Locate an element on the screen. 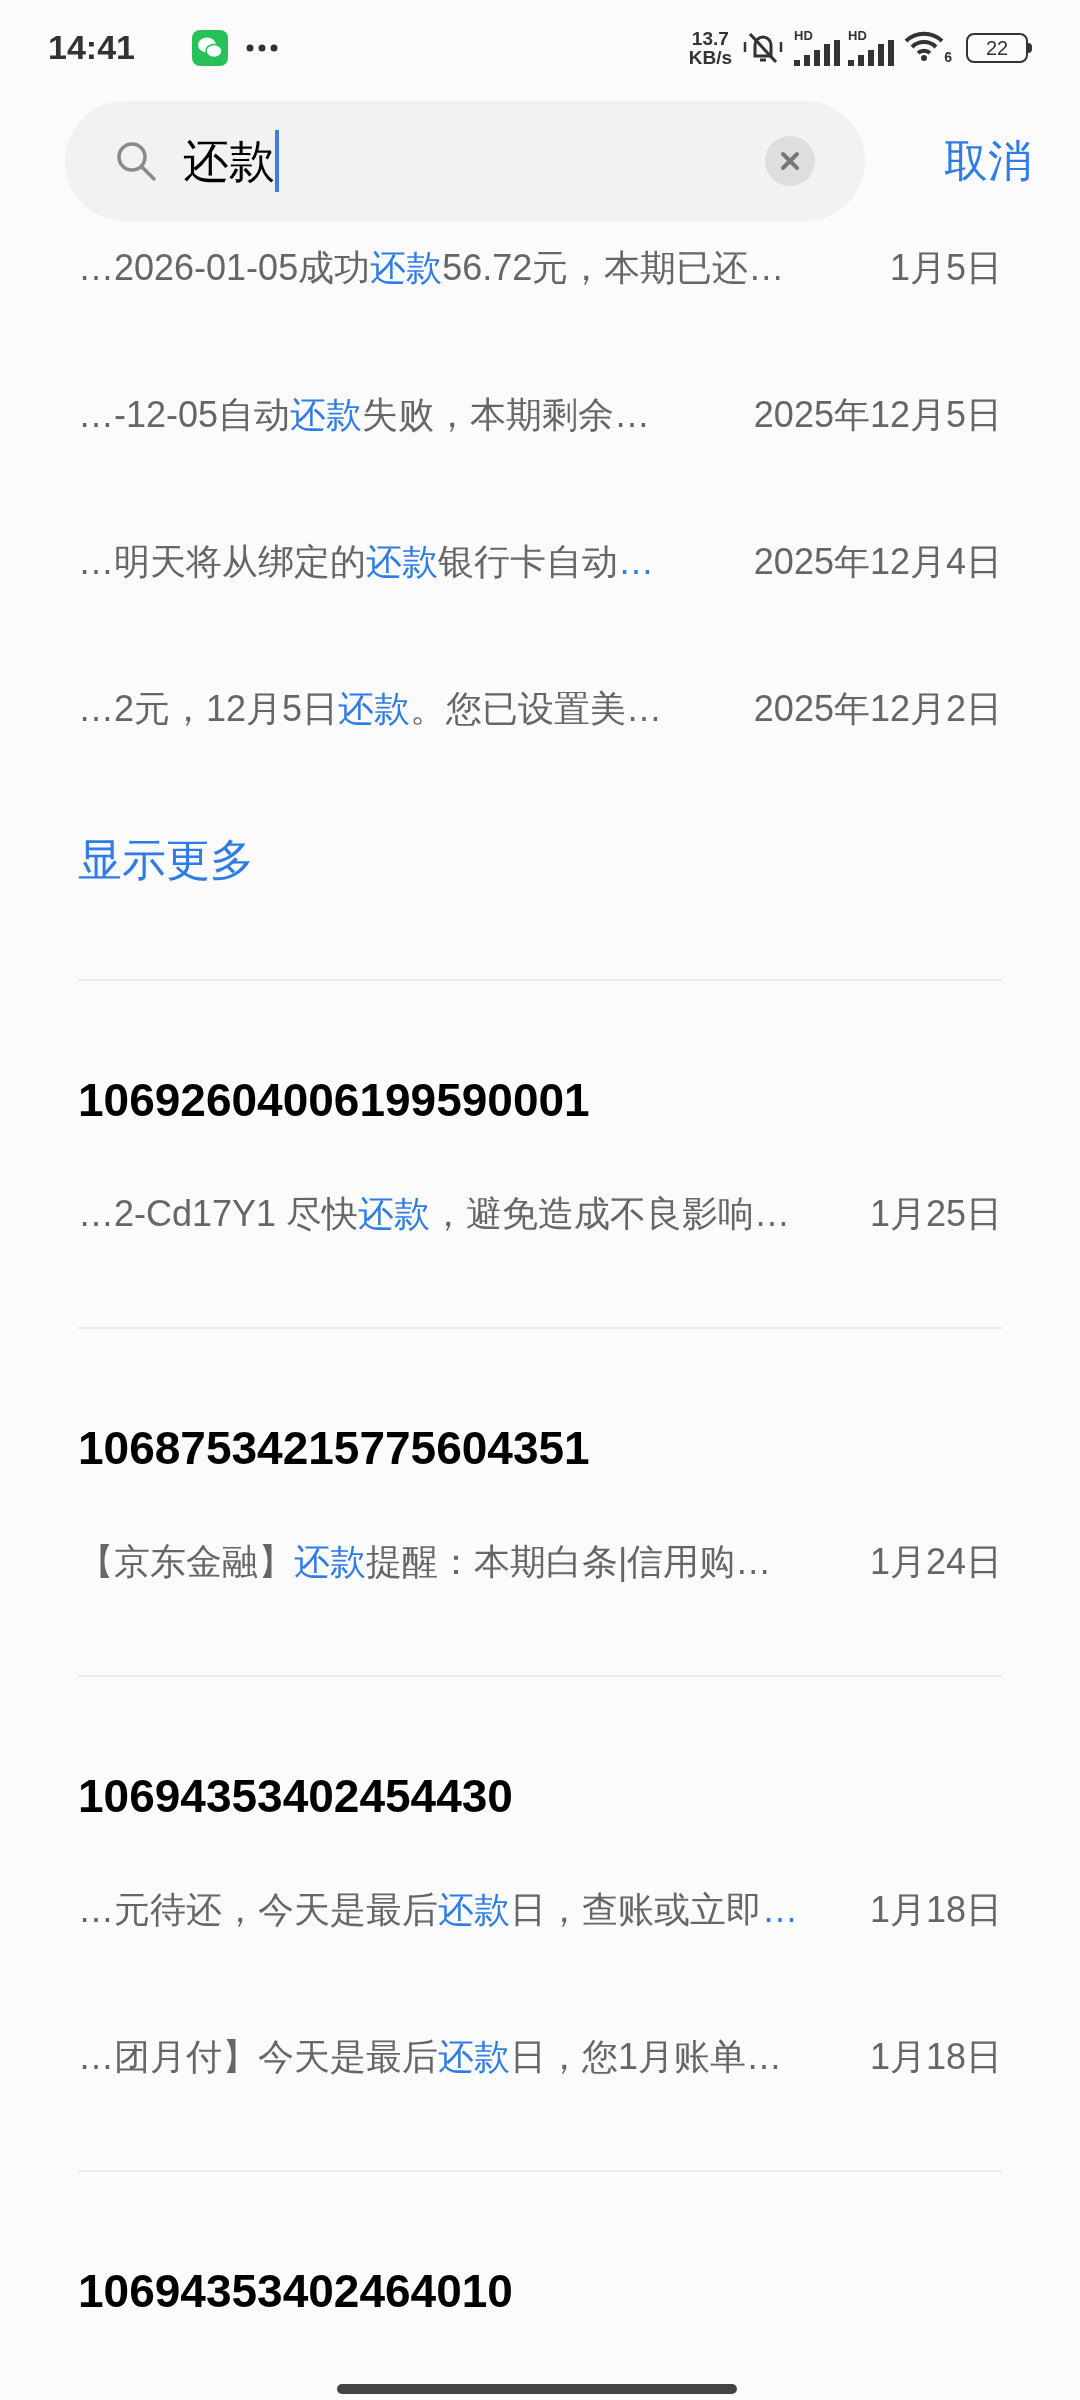  message-date: 2025年12月2日 is located at coordinates (877, 708).